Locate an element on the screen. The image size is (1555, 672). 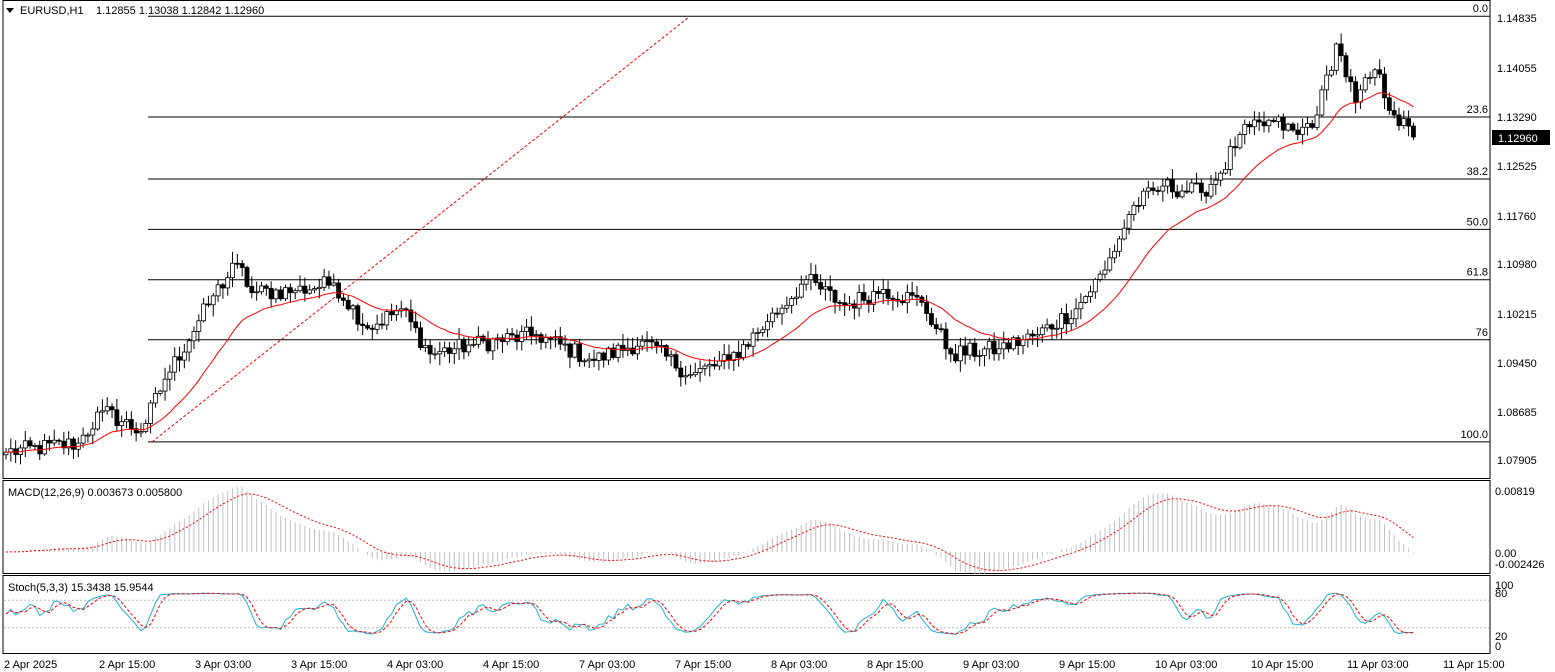
time-label: 2 Apr 15:00 is located at coordinates (127, 665).